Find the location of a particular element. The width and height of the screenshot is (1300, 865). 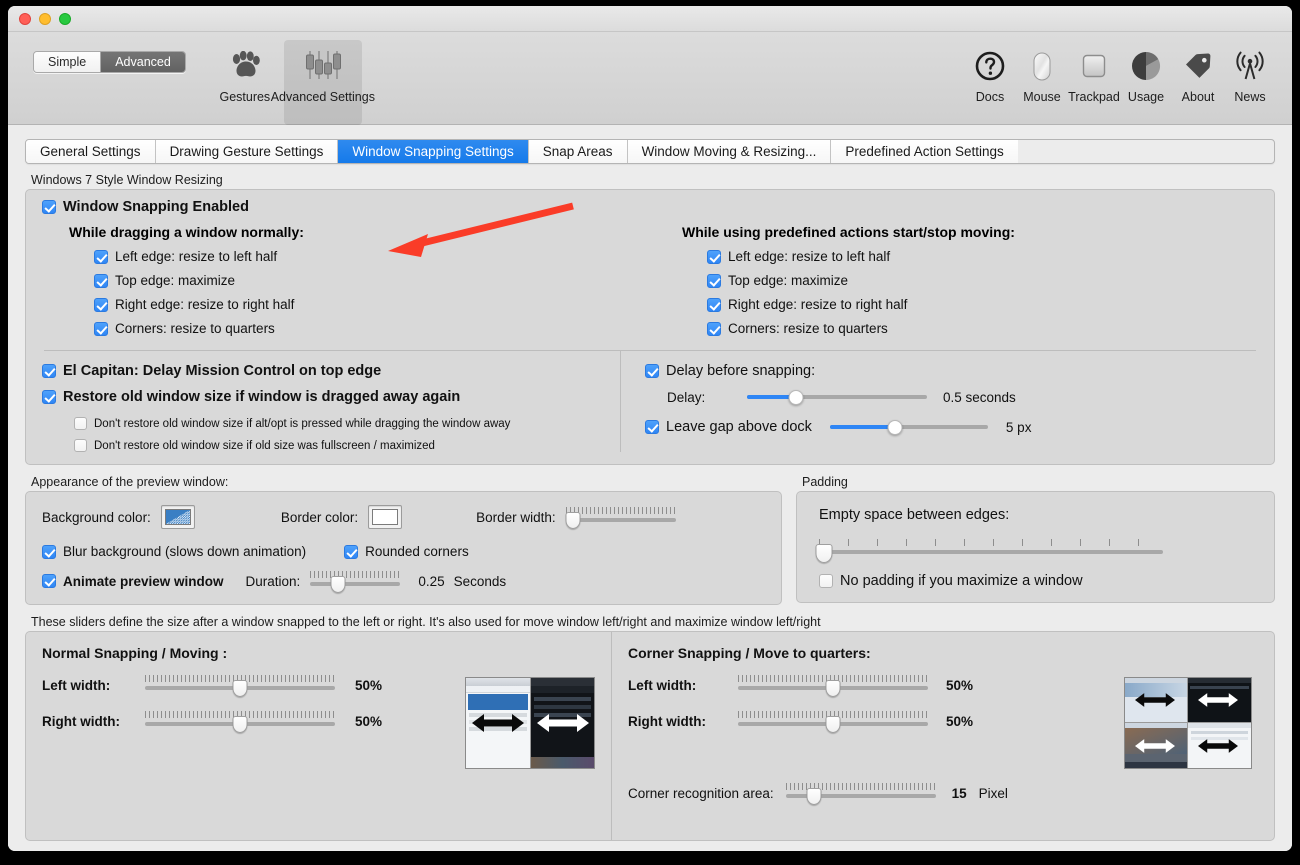

delay-slider-label: Delay: is located at coordinates (686, 397).